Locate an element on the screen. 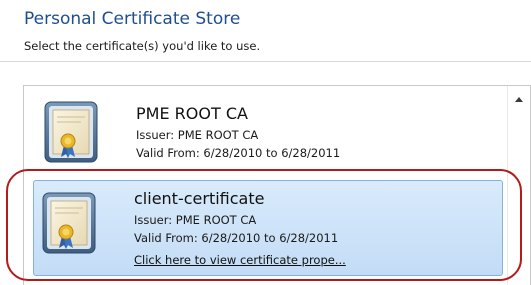 The height and width of the screenshot is (285, 531). certificate-name: PME ROOT CA is located at coordinates (192, 113).